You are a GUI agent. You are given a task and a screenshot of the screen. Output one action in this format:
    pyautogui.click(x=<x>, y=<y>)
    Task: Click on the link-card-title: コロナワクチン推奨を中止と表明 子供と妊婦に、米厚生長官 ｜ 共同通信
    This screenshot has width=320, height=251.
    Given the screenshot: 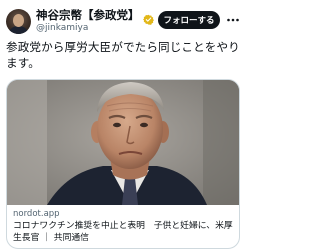 What is the action you would take?
    pyautogui.click(x=124, y=232)
    